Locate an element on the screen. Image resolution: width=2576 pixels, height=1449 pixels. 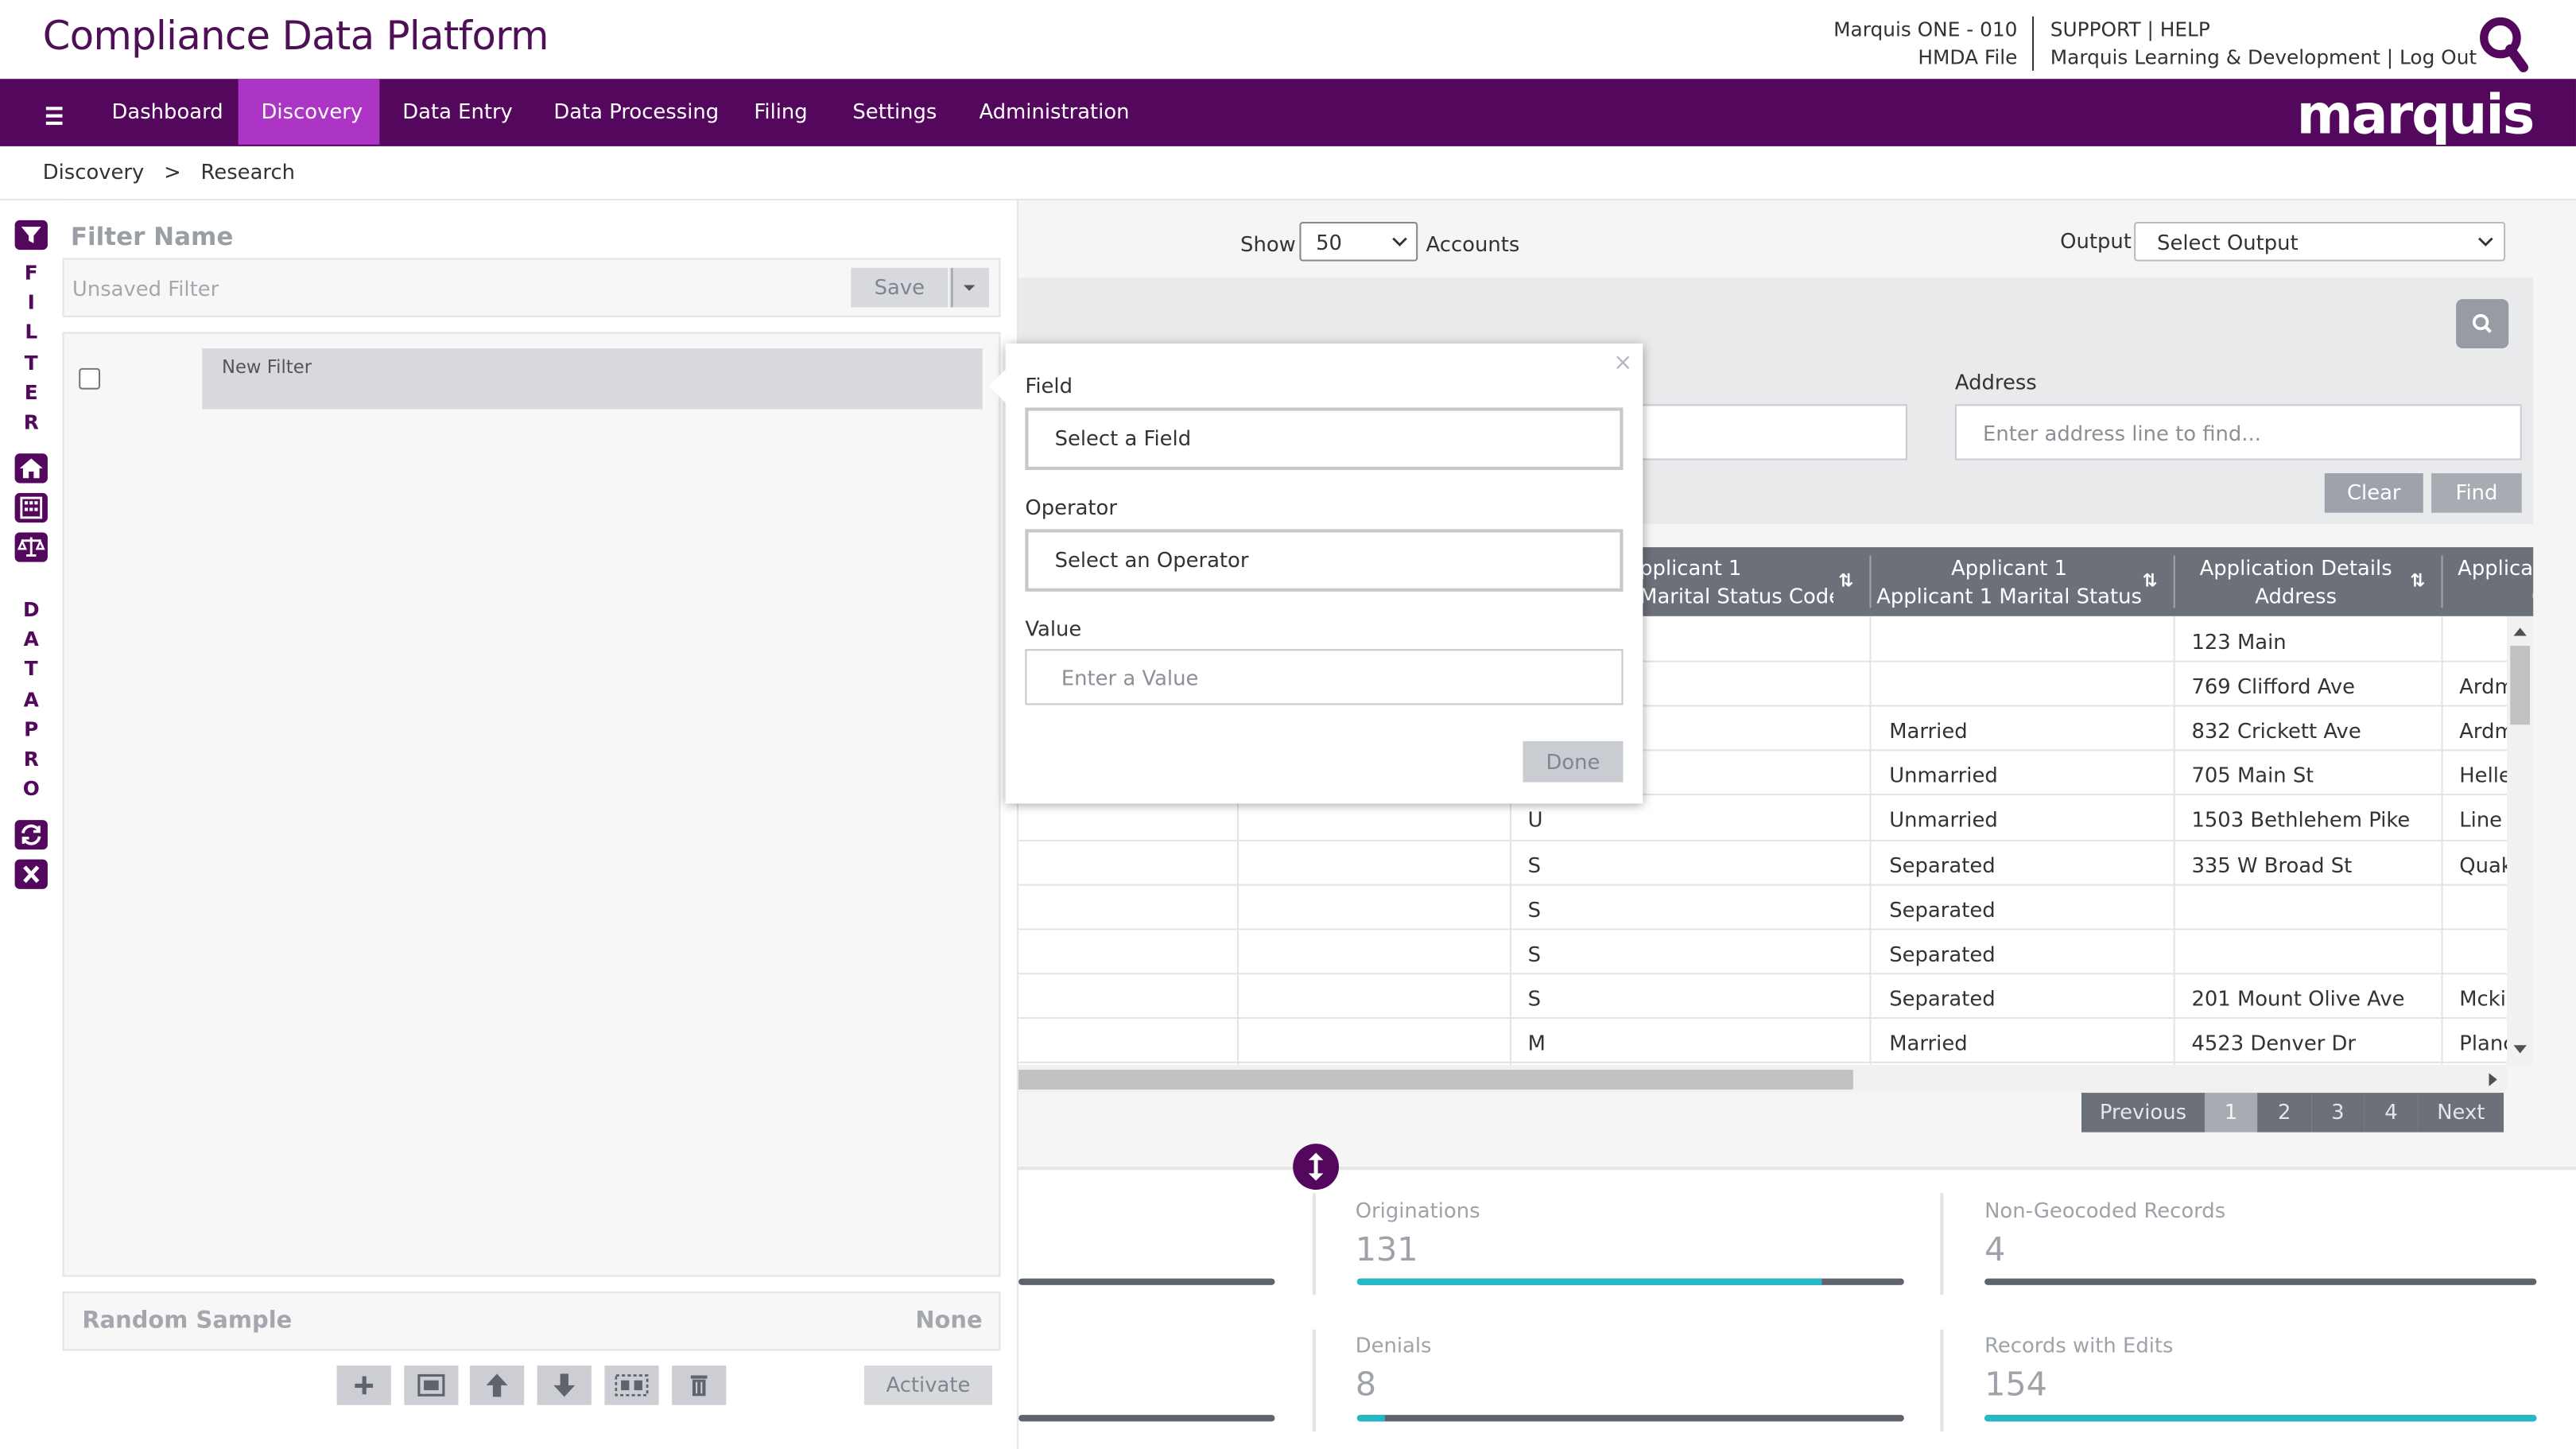
output-select: Select Output is located at coordinates (2320, 241).